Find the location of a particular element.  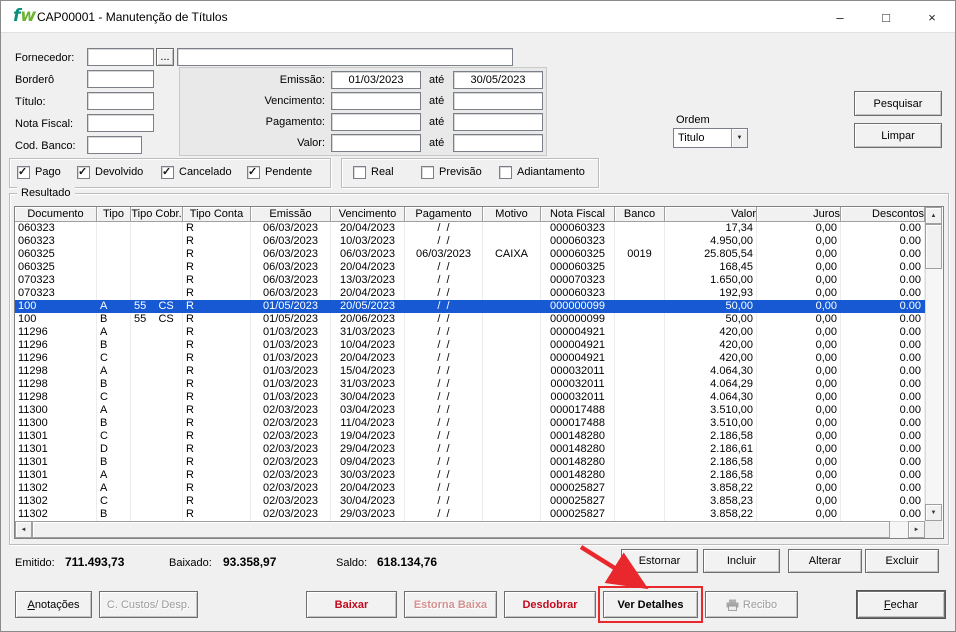

baixar-button: Baixar is located at coordinates (351, 604).